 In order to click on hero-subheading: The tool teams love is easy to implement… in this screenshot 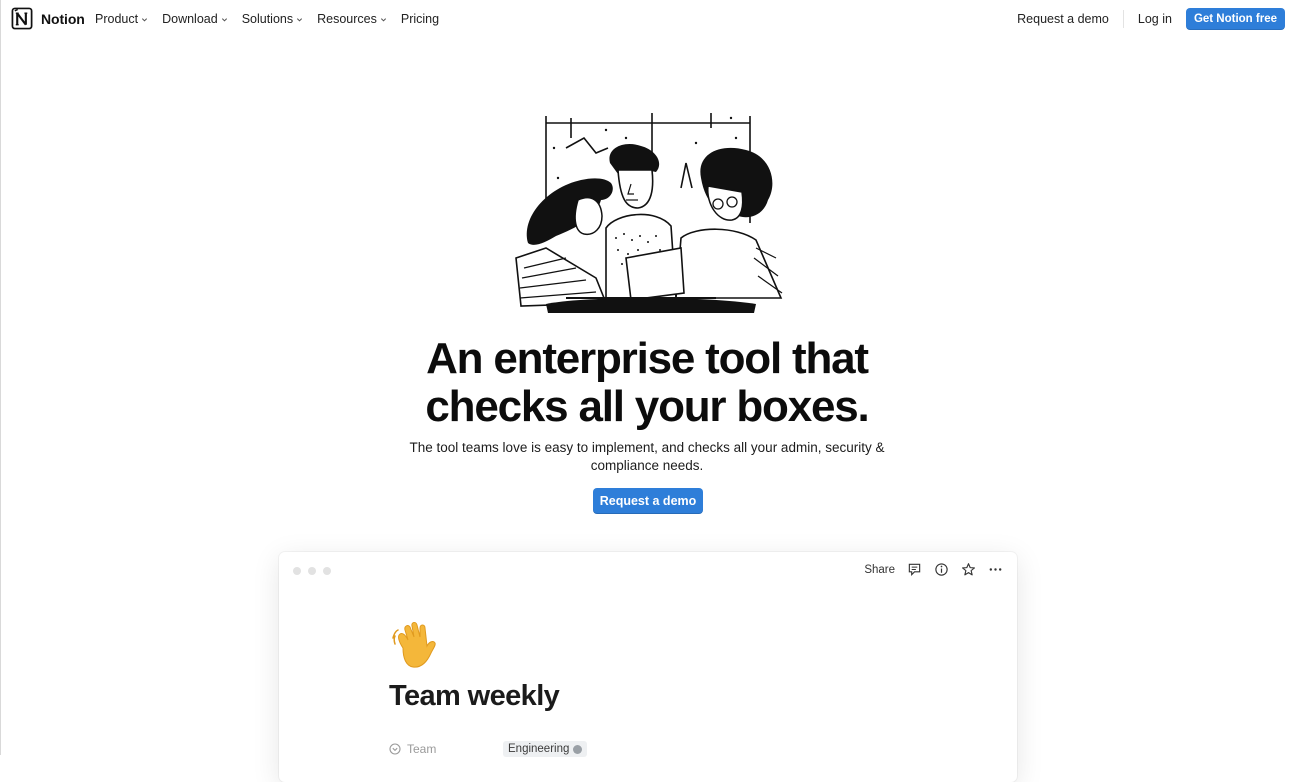, I will do `click(647, 456)`.